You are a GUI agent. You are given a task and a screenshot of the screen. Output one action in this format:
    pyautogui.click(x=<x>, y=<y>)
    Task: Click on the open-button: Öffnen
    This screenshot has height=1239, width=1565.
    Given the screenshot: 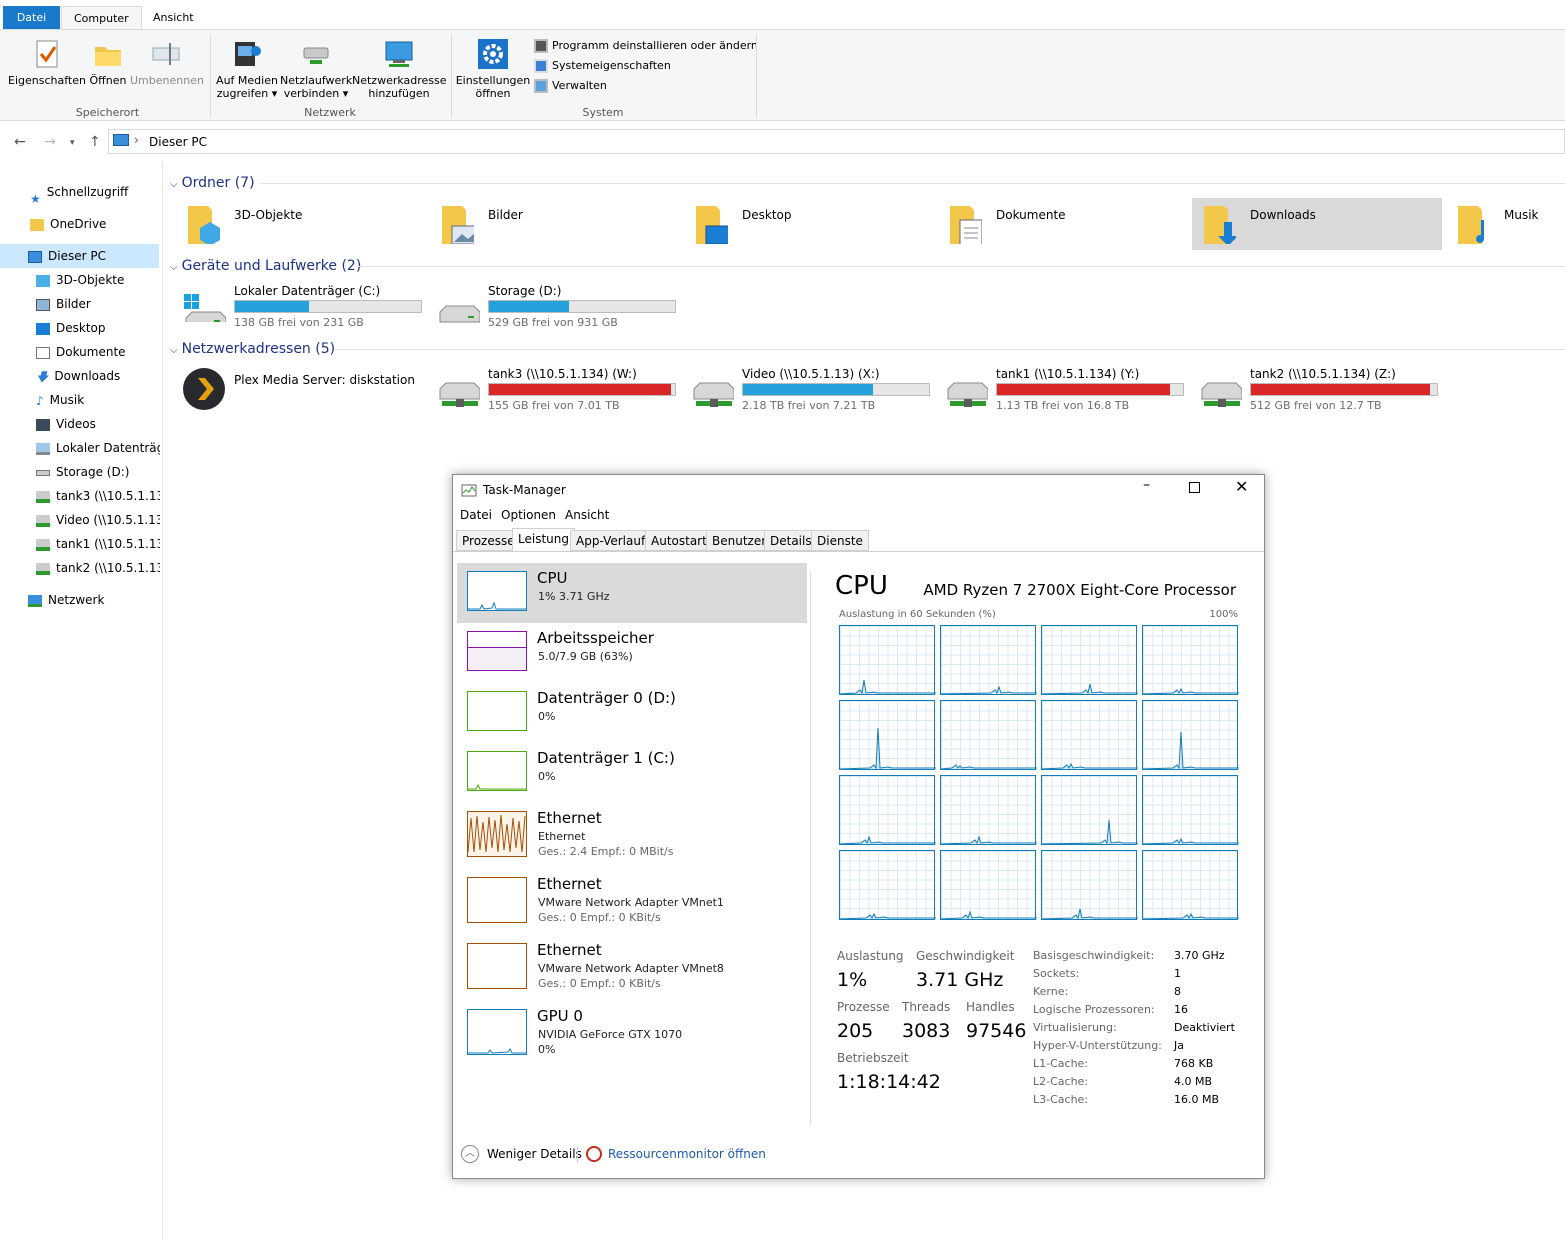 What is the action you would take?
    pyautogui.click(x=108, y=62)
    